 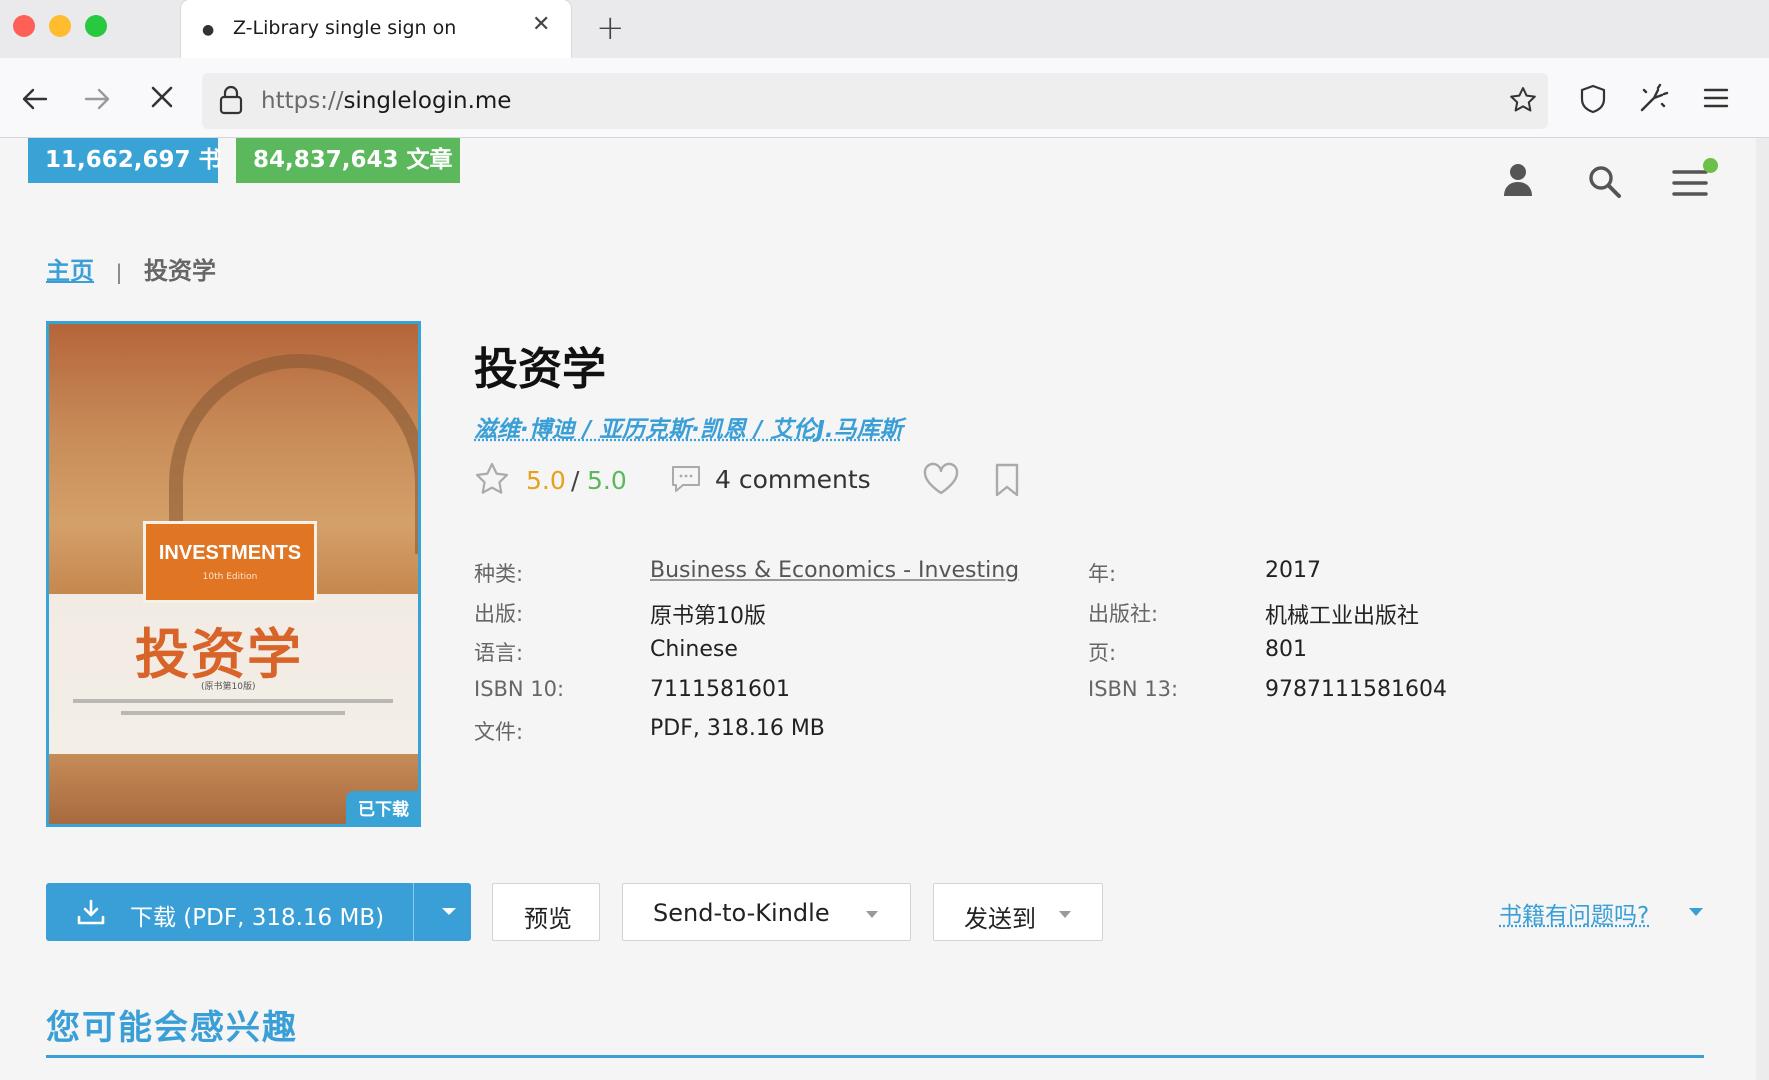 I want to click on breadcrumb: 主页 | 投资学, so click(x=131, y=268).